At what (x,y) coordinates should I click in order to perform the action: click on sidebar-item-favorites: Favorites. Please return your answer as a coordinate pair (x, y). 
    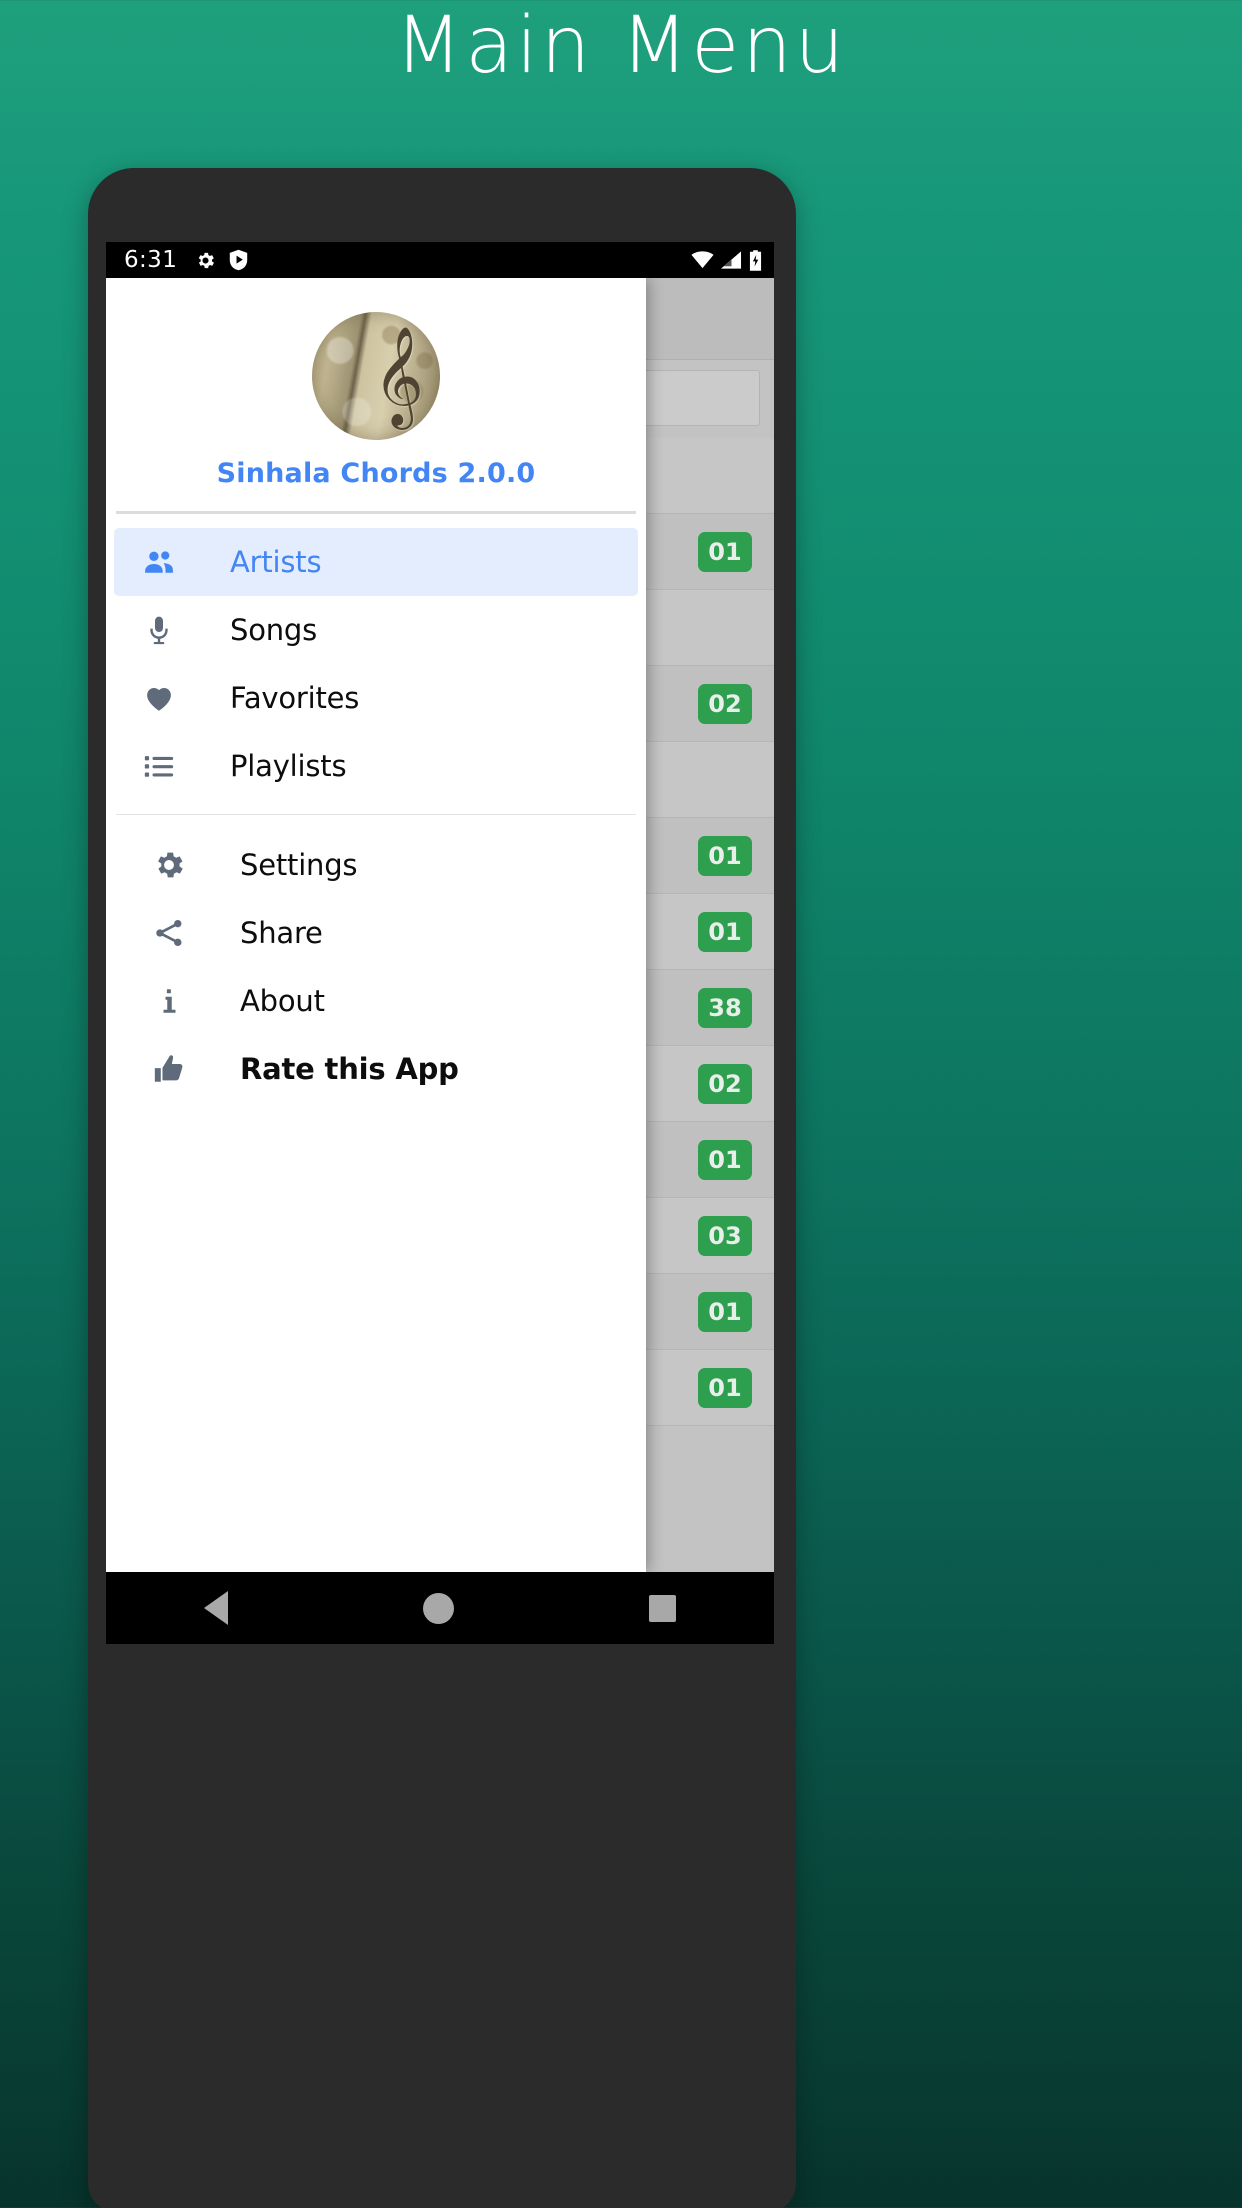
    Looking at the image, I should click on (376, 698).